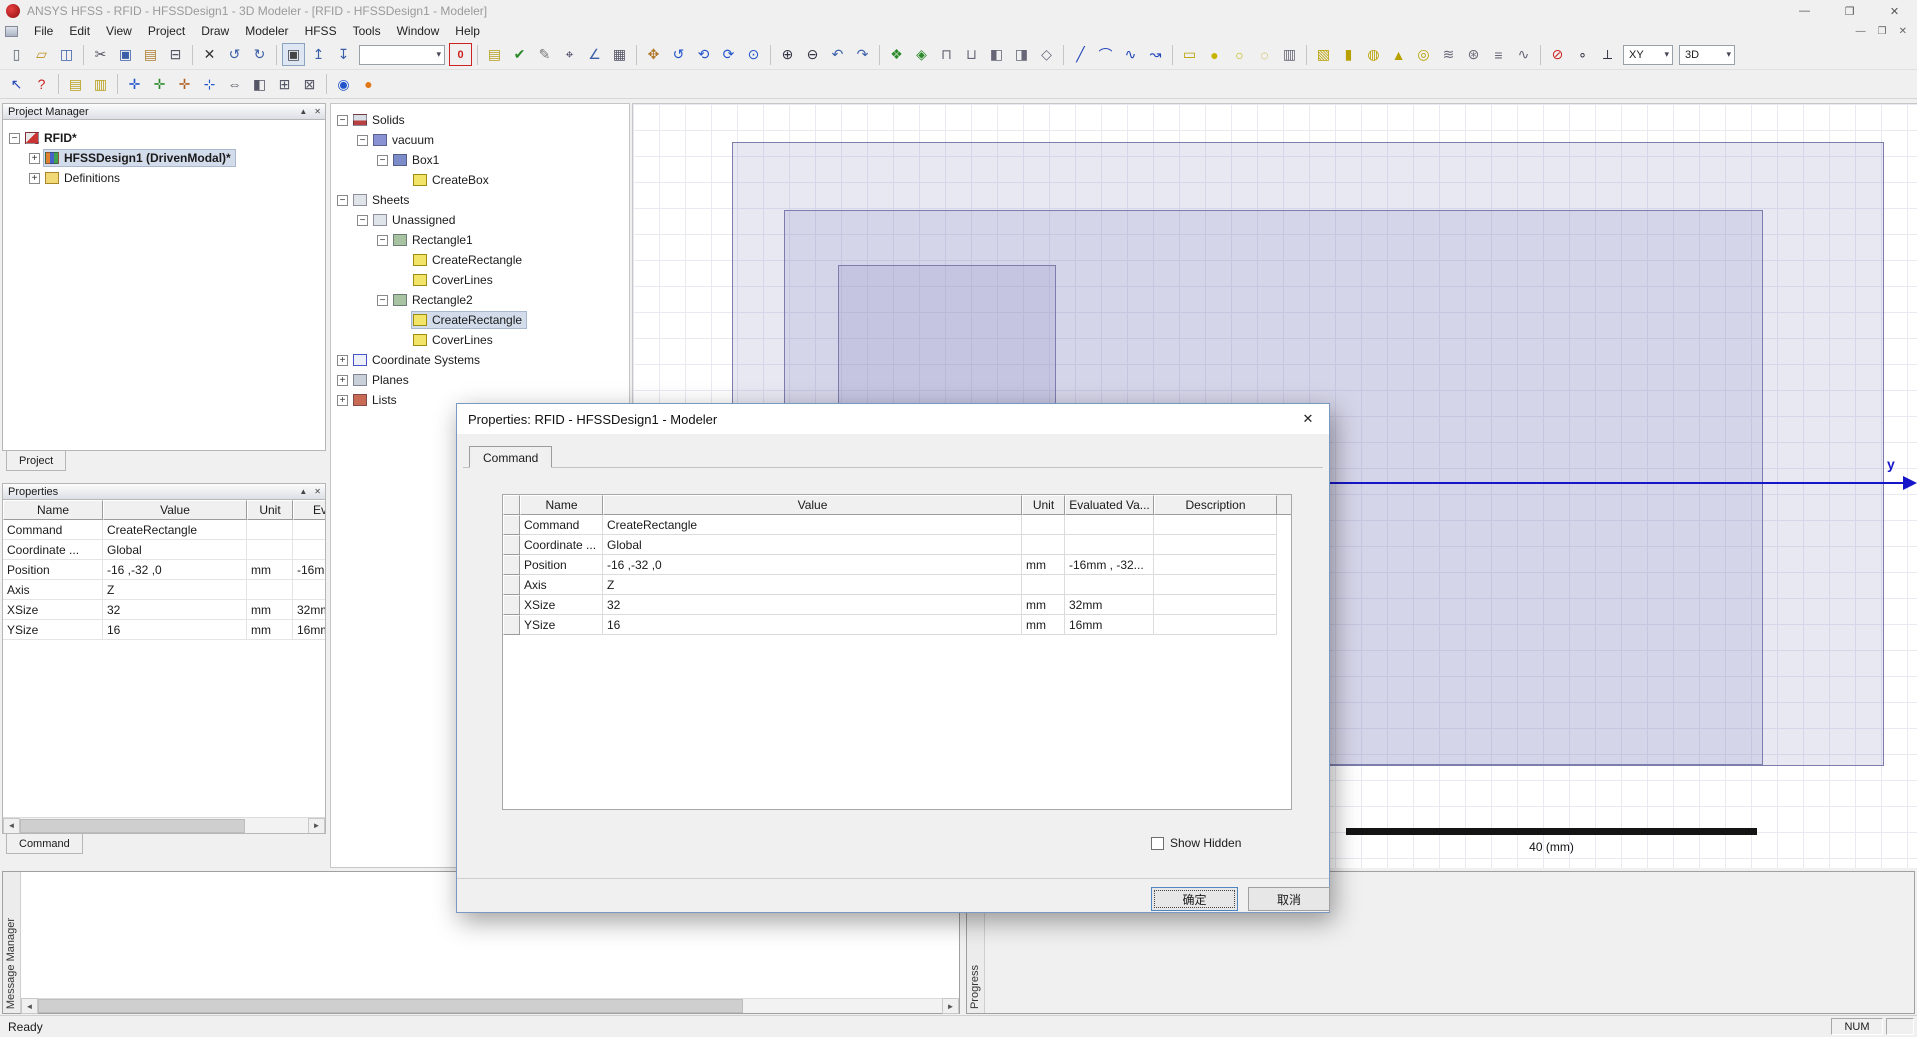 The width and height of the screenshot is (1917, 1037). I want to click on draw-3pt-arc-icon: ↝, so click(1155, 54).